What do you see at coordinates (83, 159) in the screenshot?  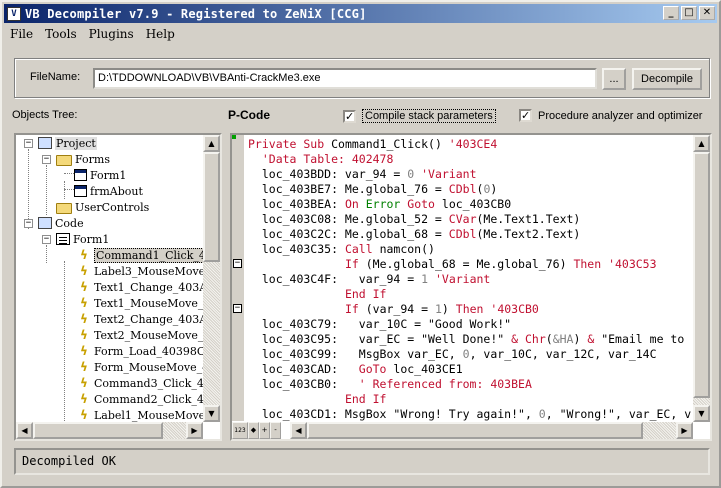 I see `tree-forms: Forms` at bounding box center [83, 159].